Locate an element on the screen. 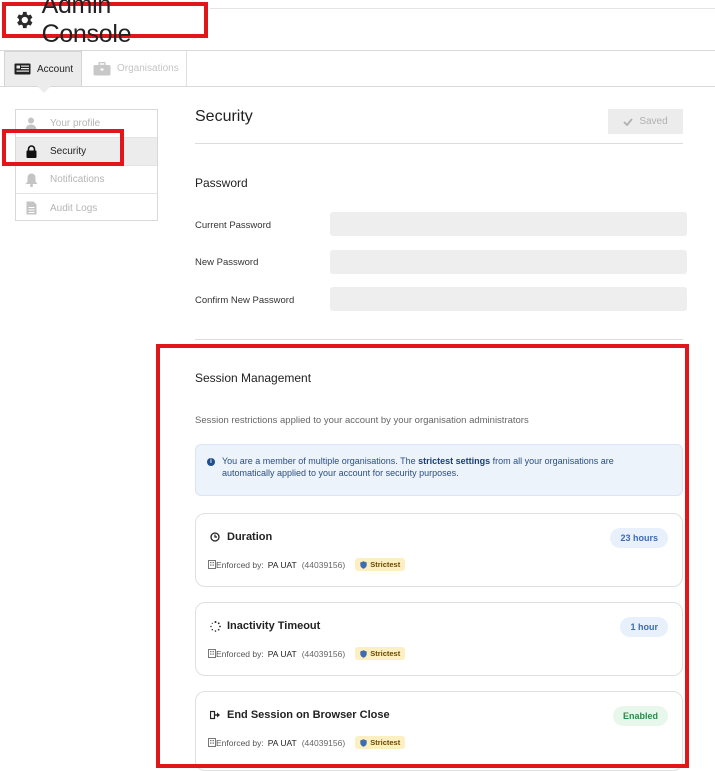 This screenshot has height=771, width=715. confirm-password-input is located at coordinates (508, 299).